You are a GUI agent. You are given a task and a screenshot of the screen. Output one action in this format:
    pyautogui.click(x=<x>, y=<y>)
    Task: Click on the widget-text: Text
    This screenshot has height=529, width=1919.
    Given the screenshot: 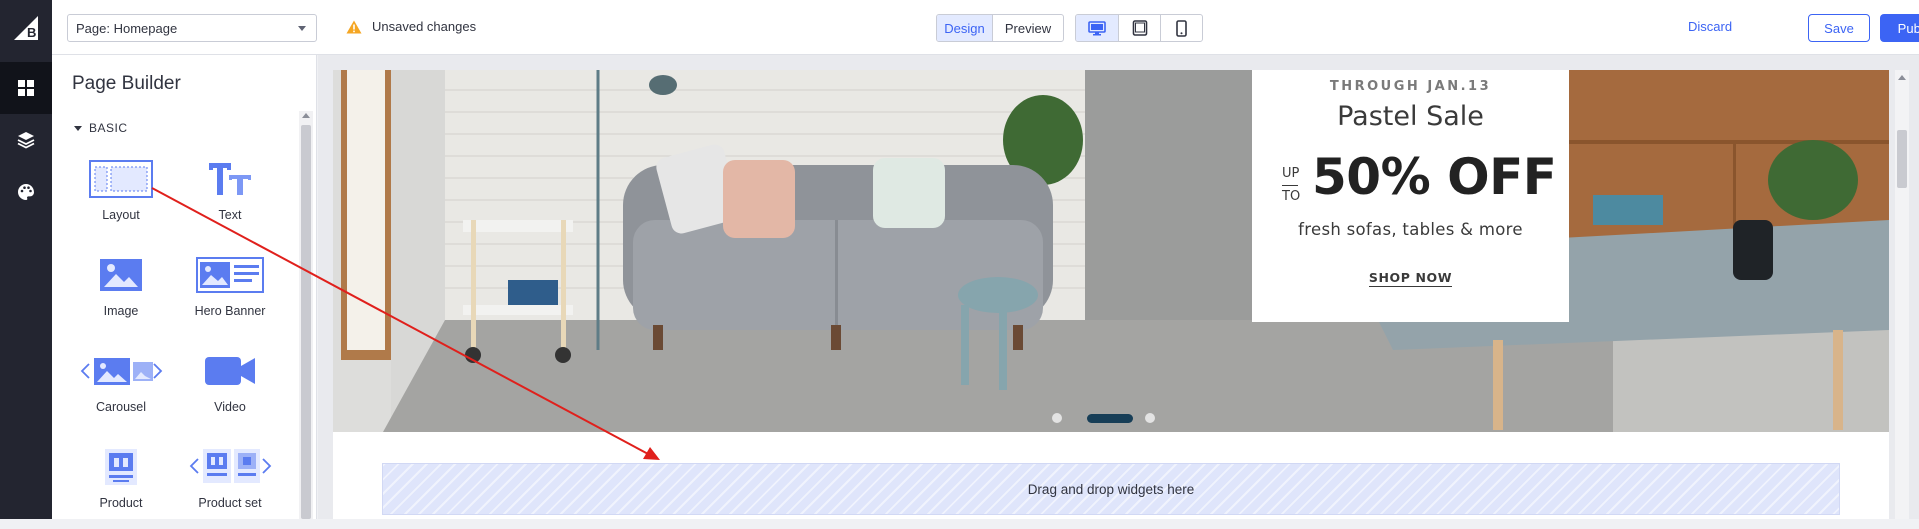 What is the action you would take?
    pyautogui.click(x=230, y=198)
    